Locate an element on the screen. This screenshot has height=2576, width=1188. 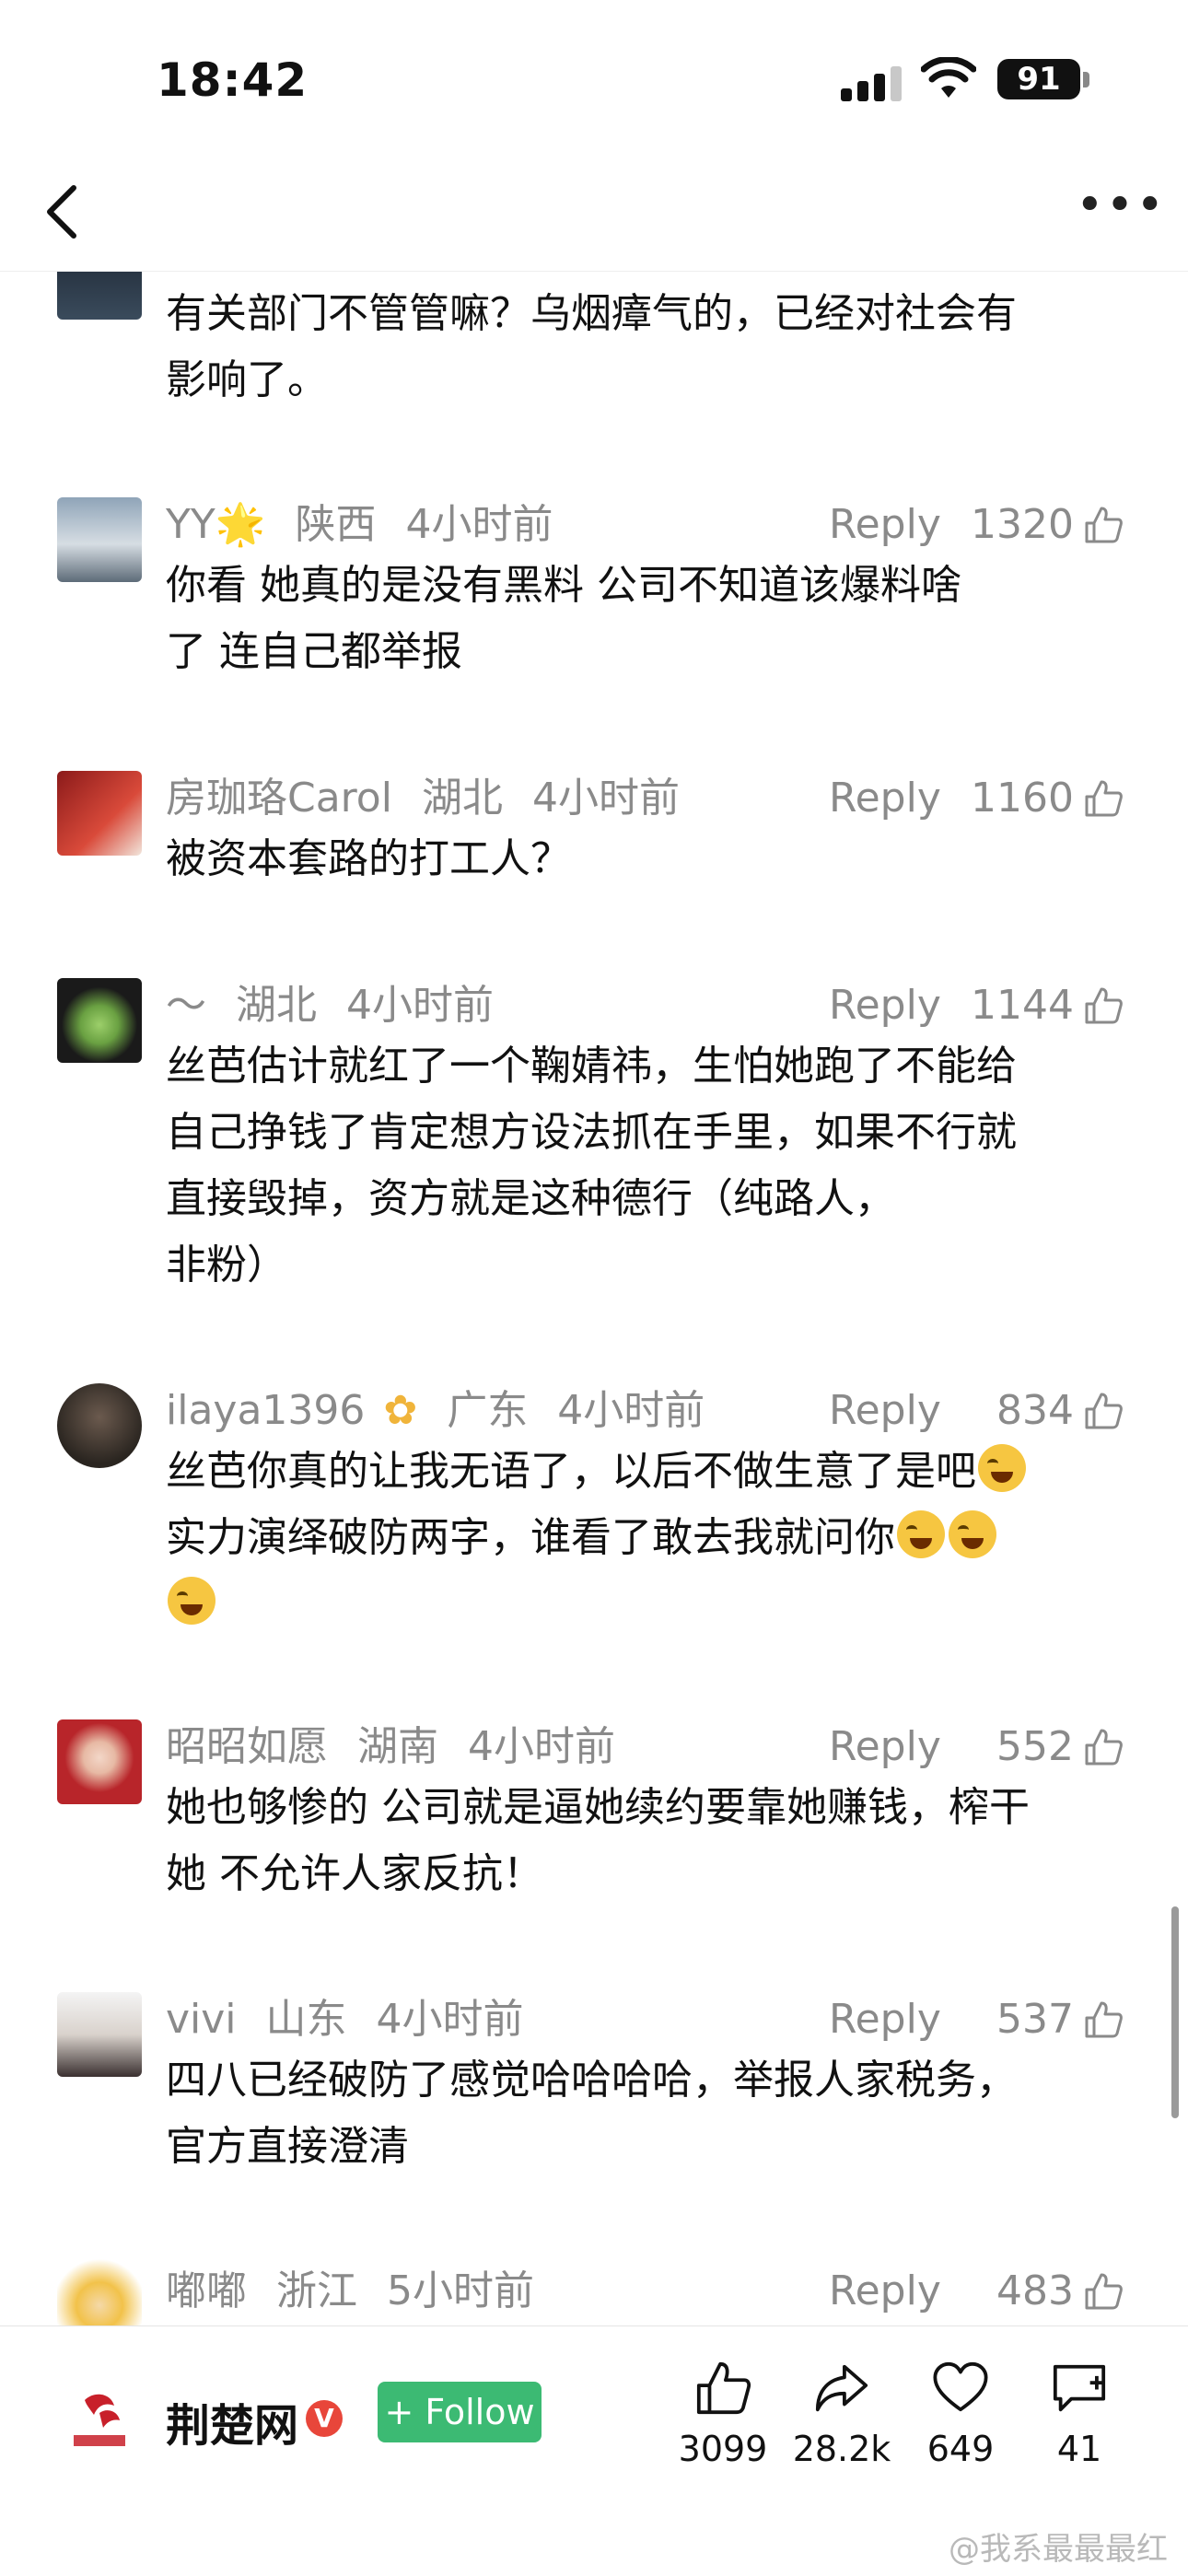
like-button: 537 is located at coordinates (1060, 2019).